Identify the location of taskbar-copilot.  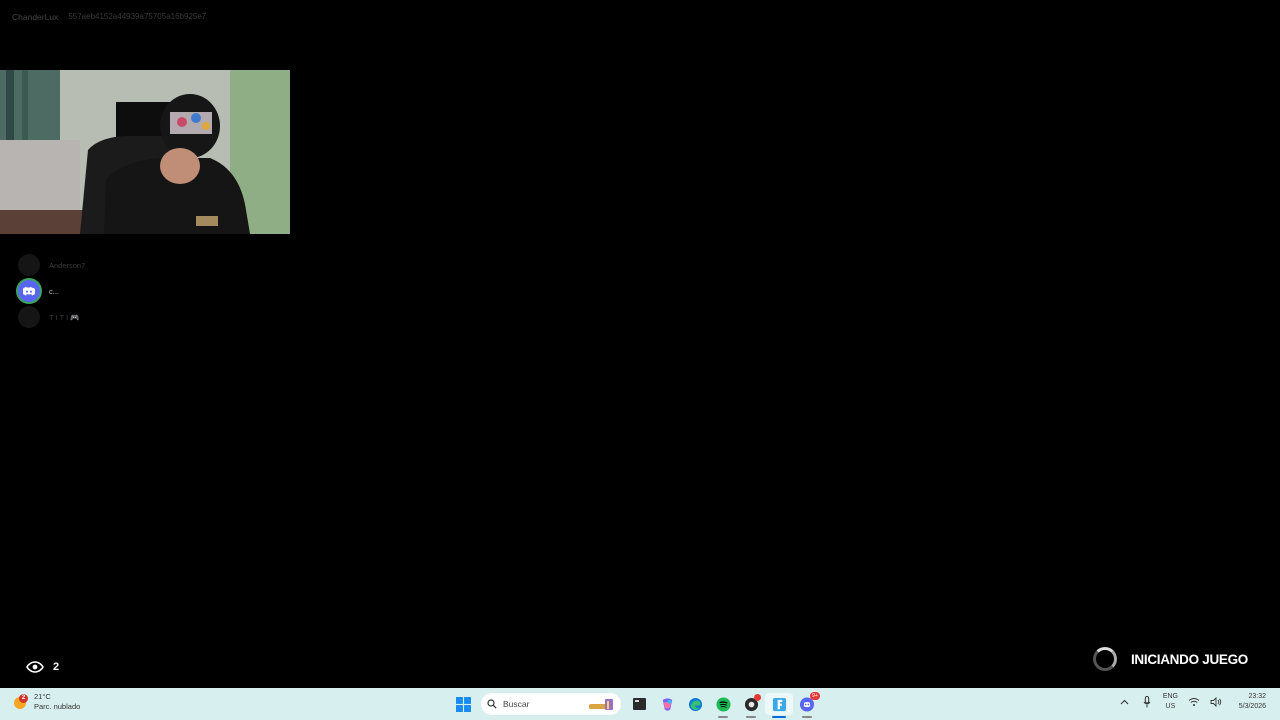
(667, 704).